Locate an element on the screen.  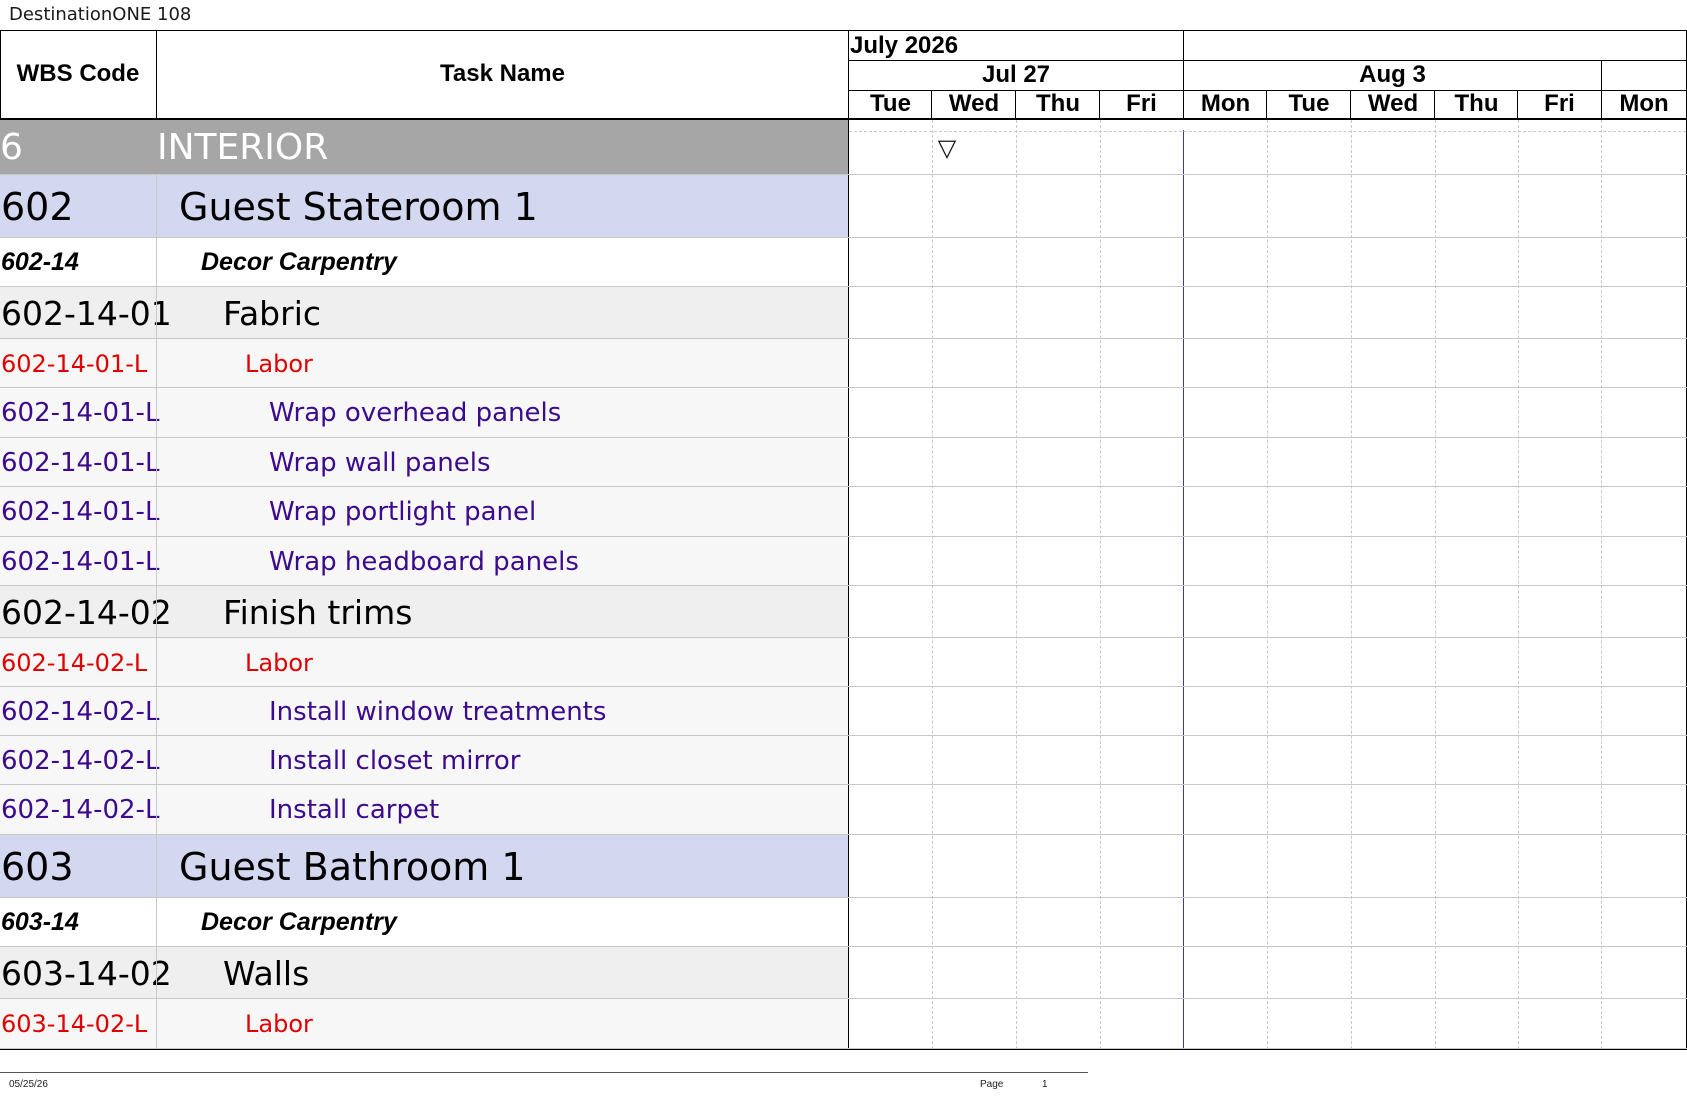
task-column-header: Task Name is located at coordinates (502, 74).